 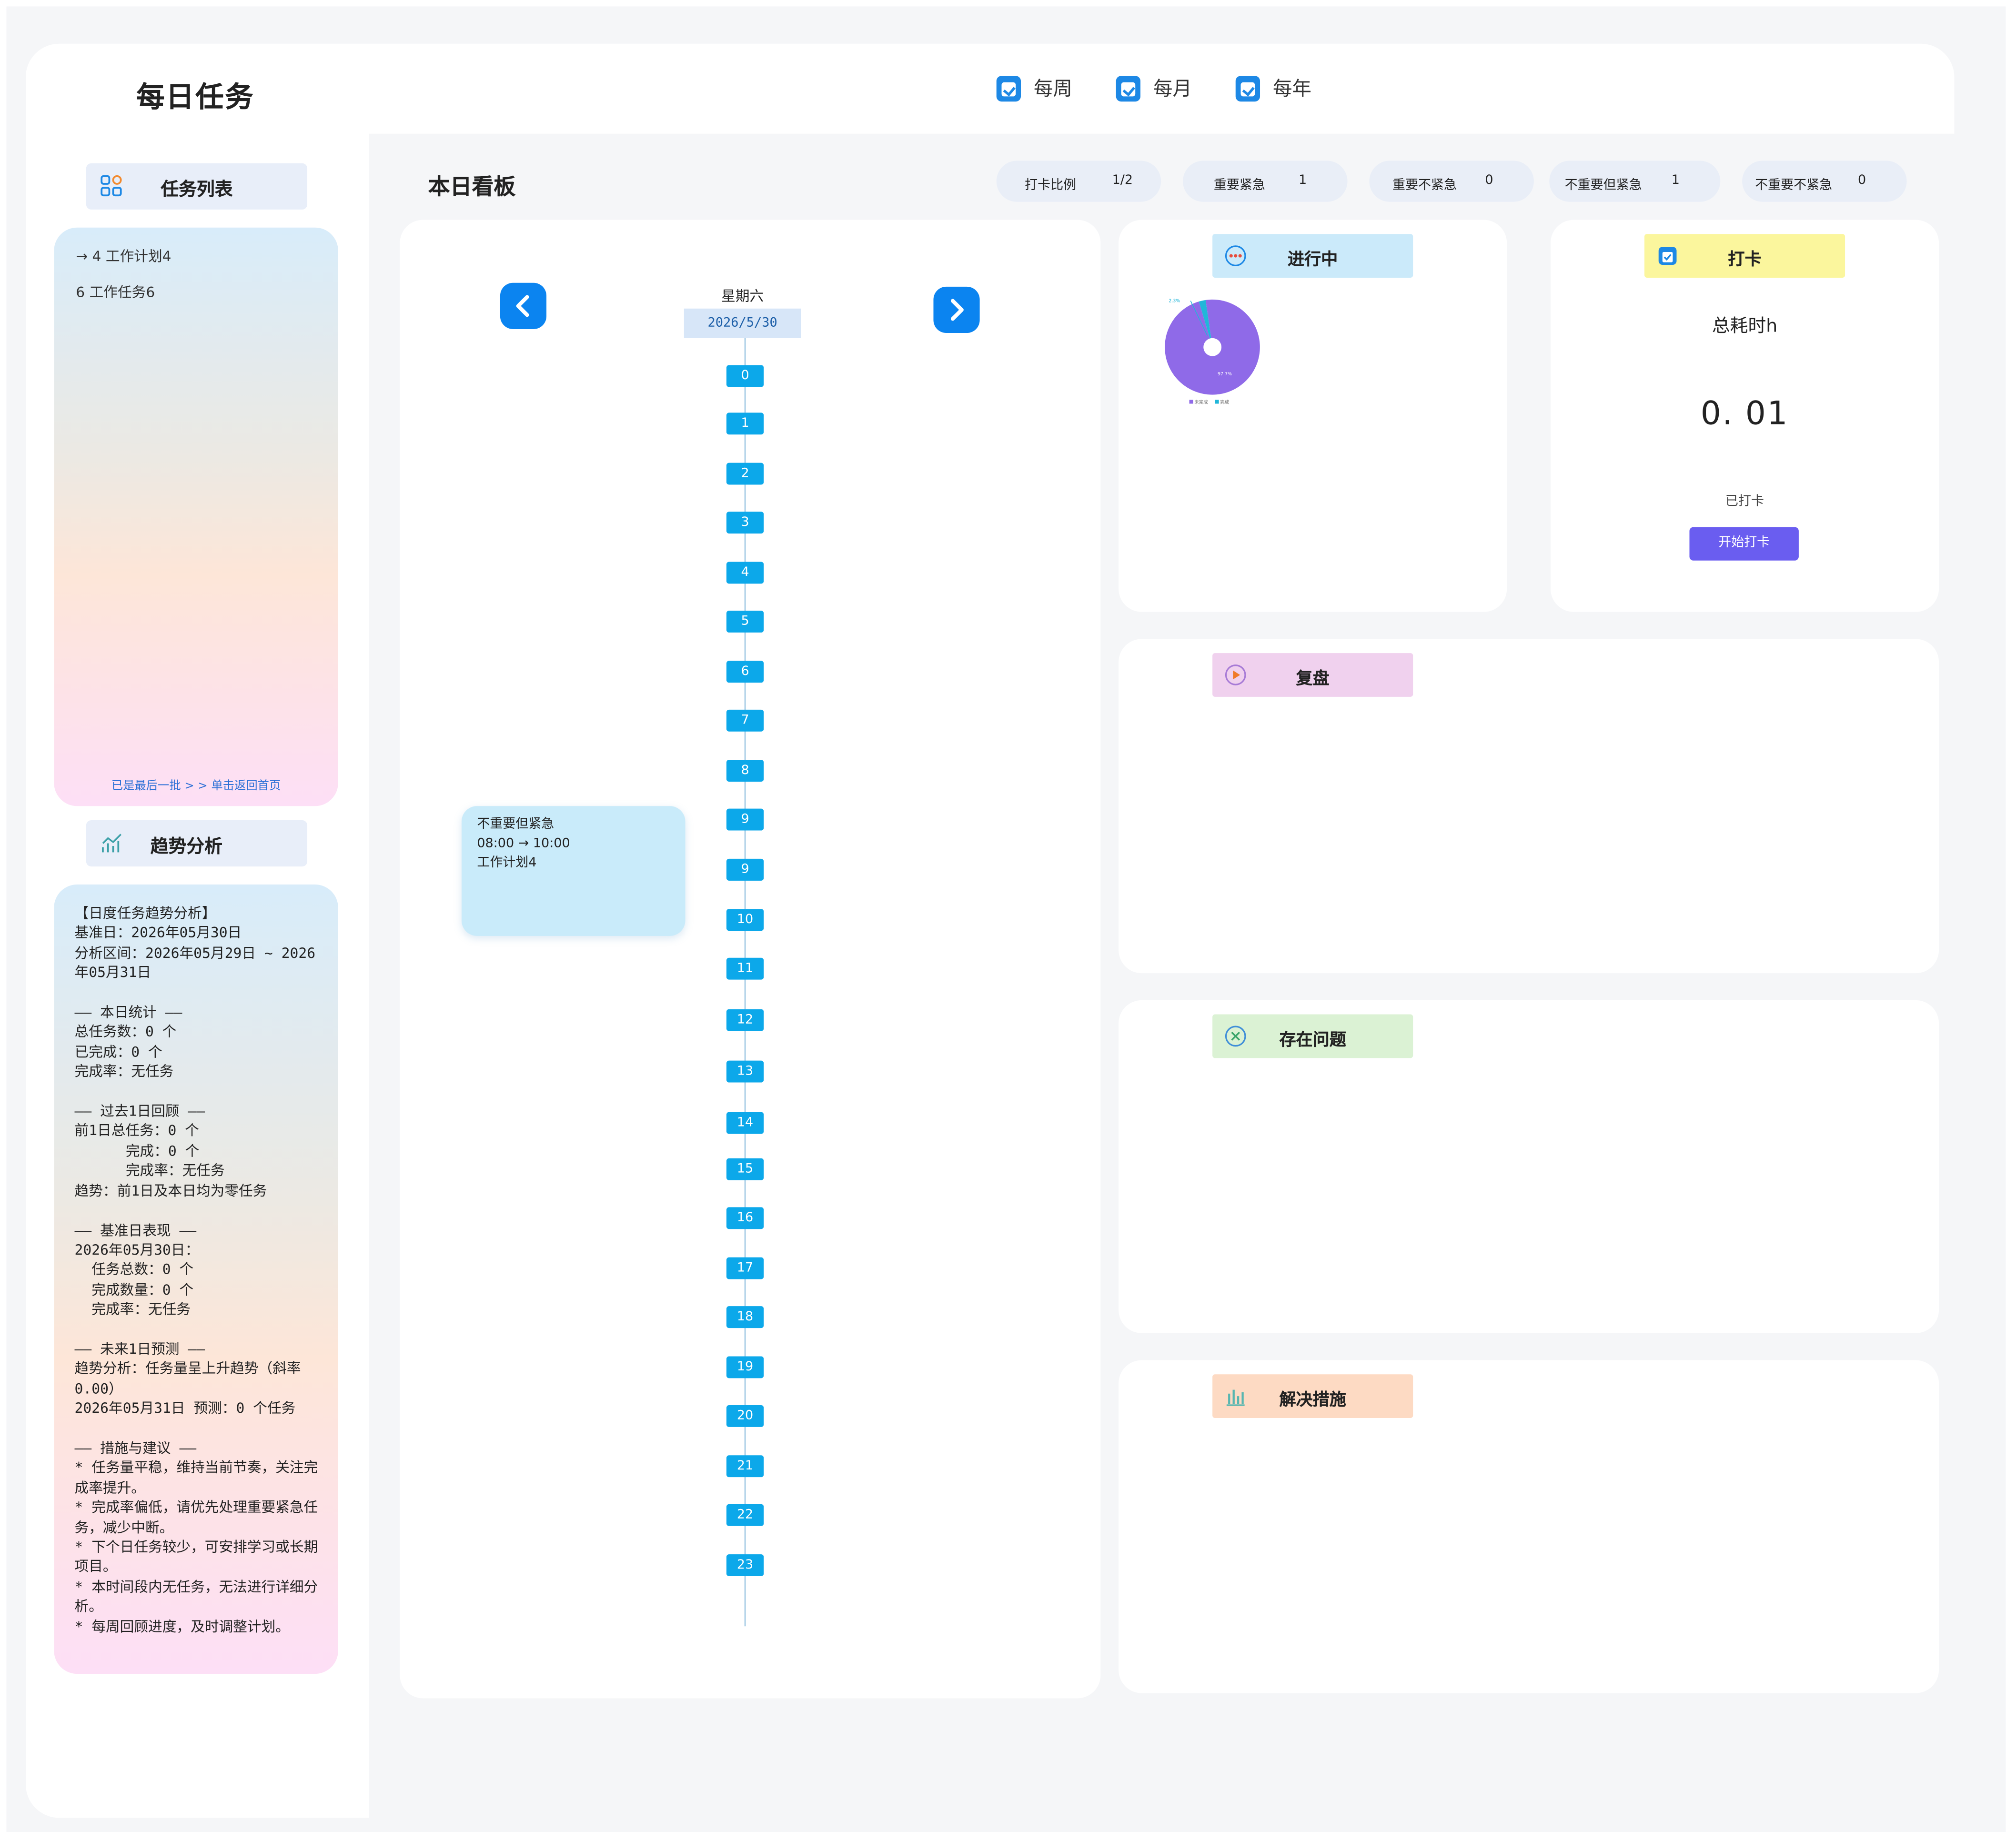 I want to click on hour-marker: 6, so click(x=745, y=672).